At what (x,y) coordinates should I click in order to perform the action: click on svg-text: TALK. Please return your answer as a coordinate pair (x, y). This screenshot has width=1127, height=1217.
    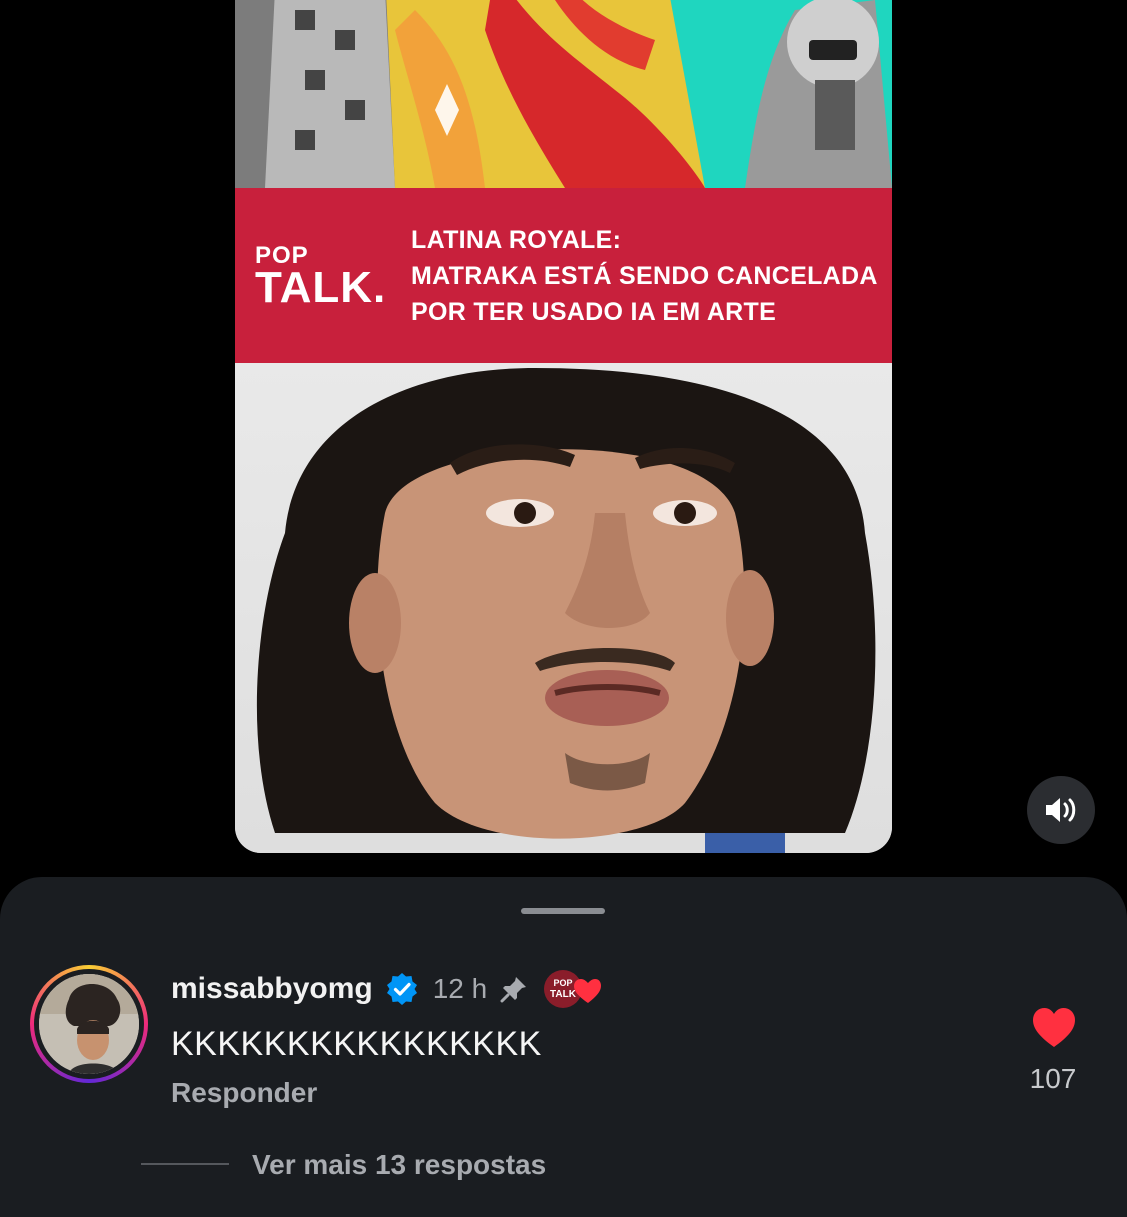
    Looking at the image, I should click on (563, 994).